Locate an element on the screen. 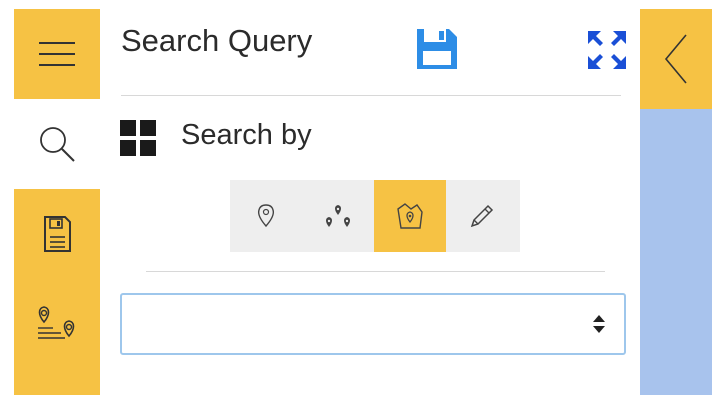 This screenshot has width=712, height=395. route-icon is located at coordinates (56, 322).